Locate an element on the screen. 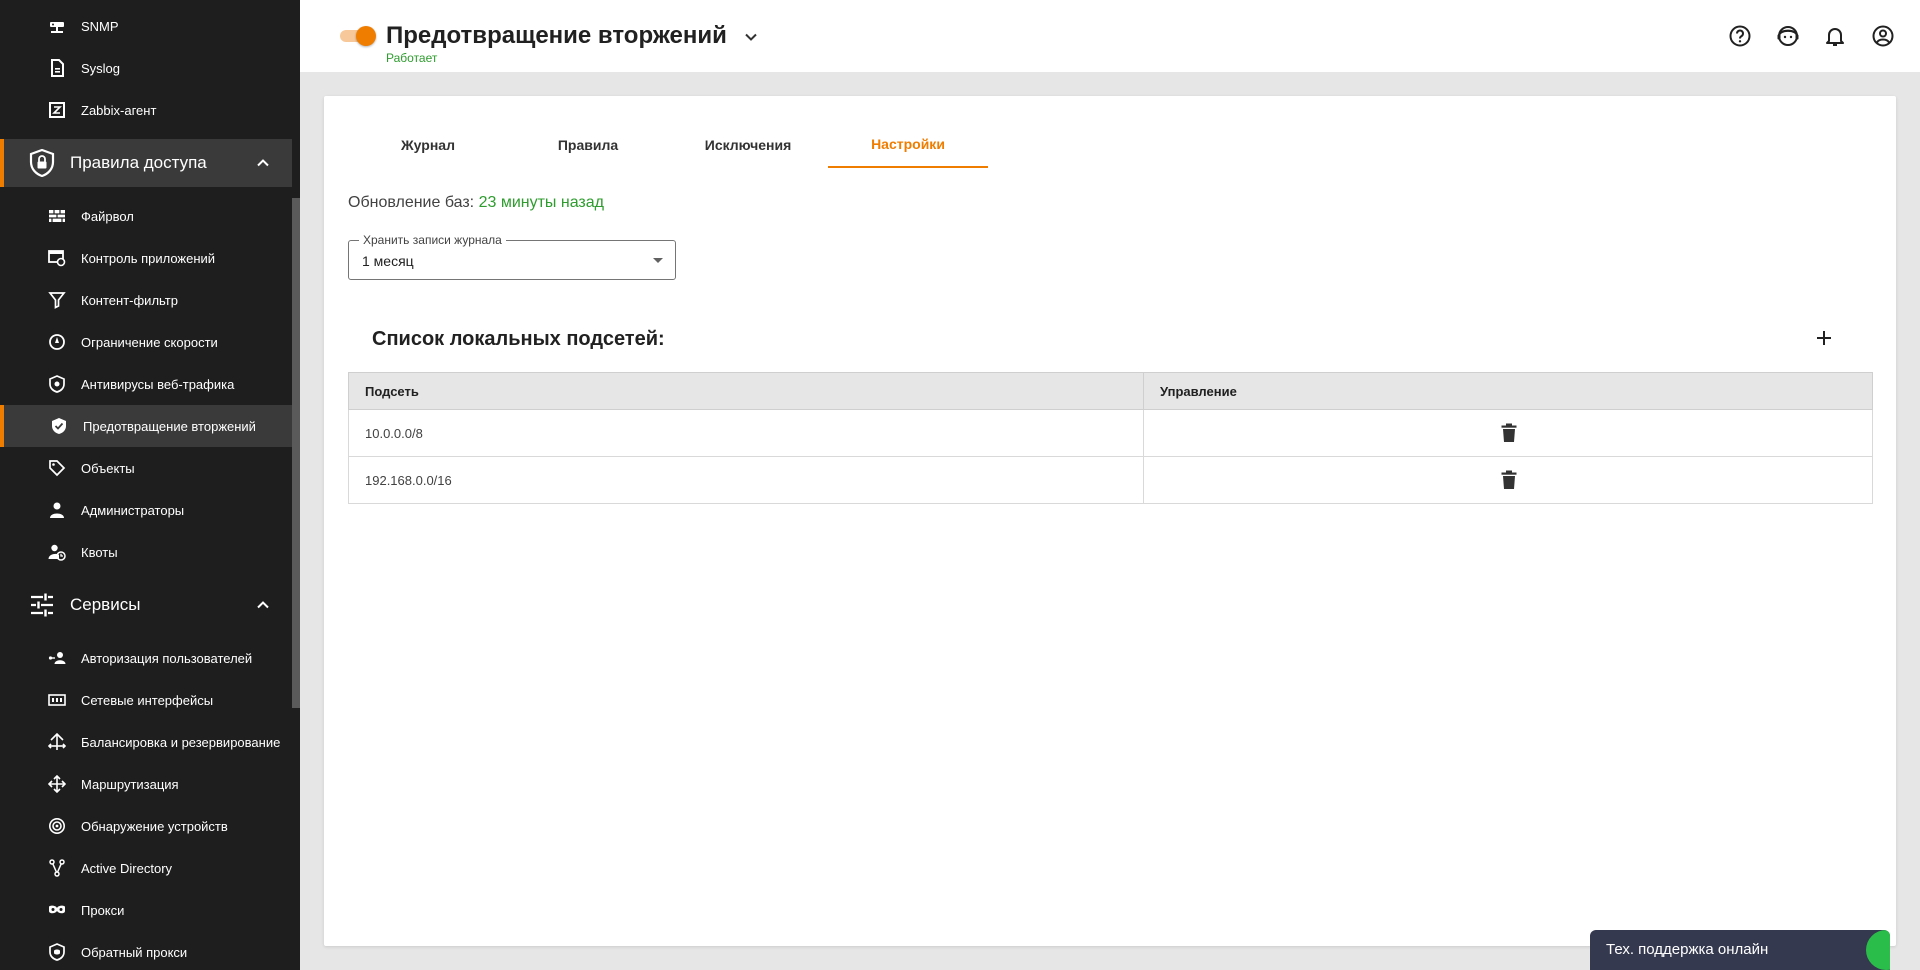 The width and height of the screenshot is (1920, 970). subnet-cell: 10.0.0.0/8 is located at coordinates (746, 433).